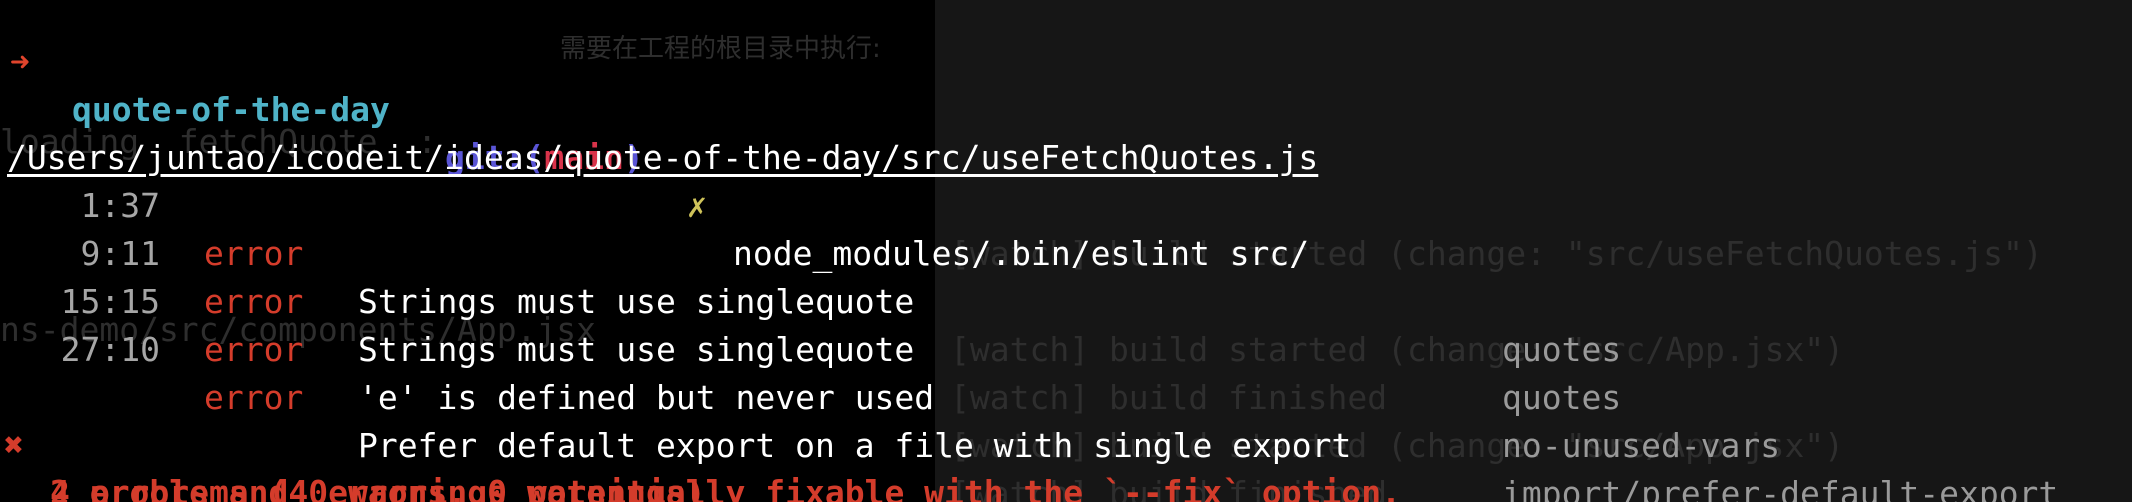  What do you see at coordinates (636, 349) in the screenshot?
I see `problem-message: Strings must use singlequote` at bounding box center [636, 349].